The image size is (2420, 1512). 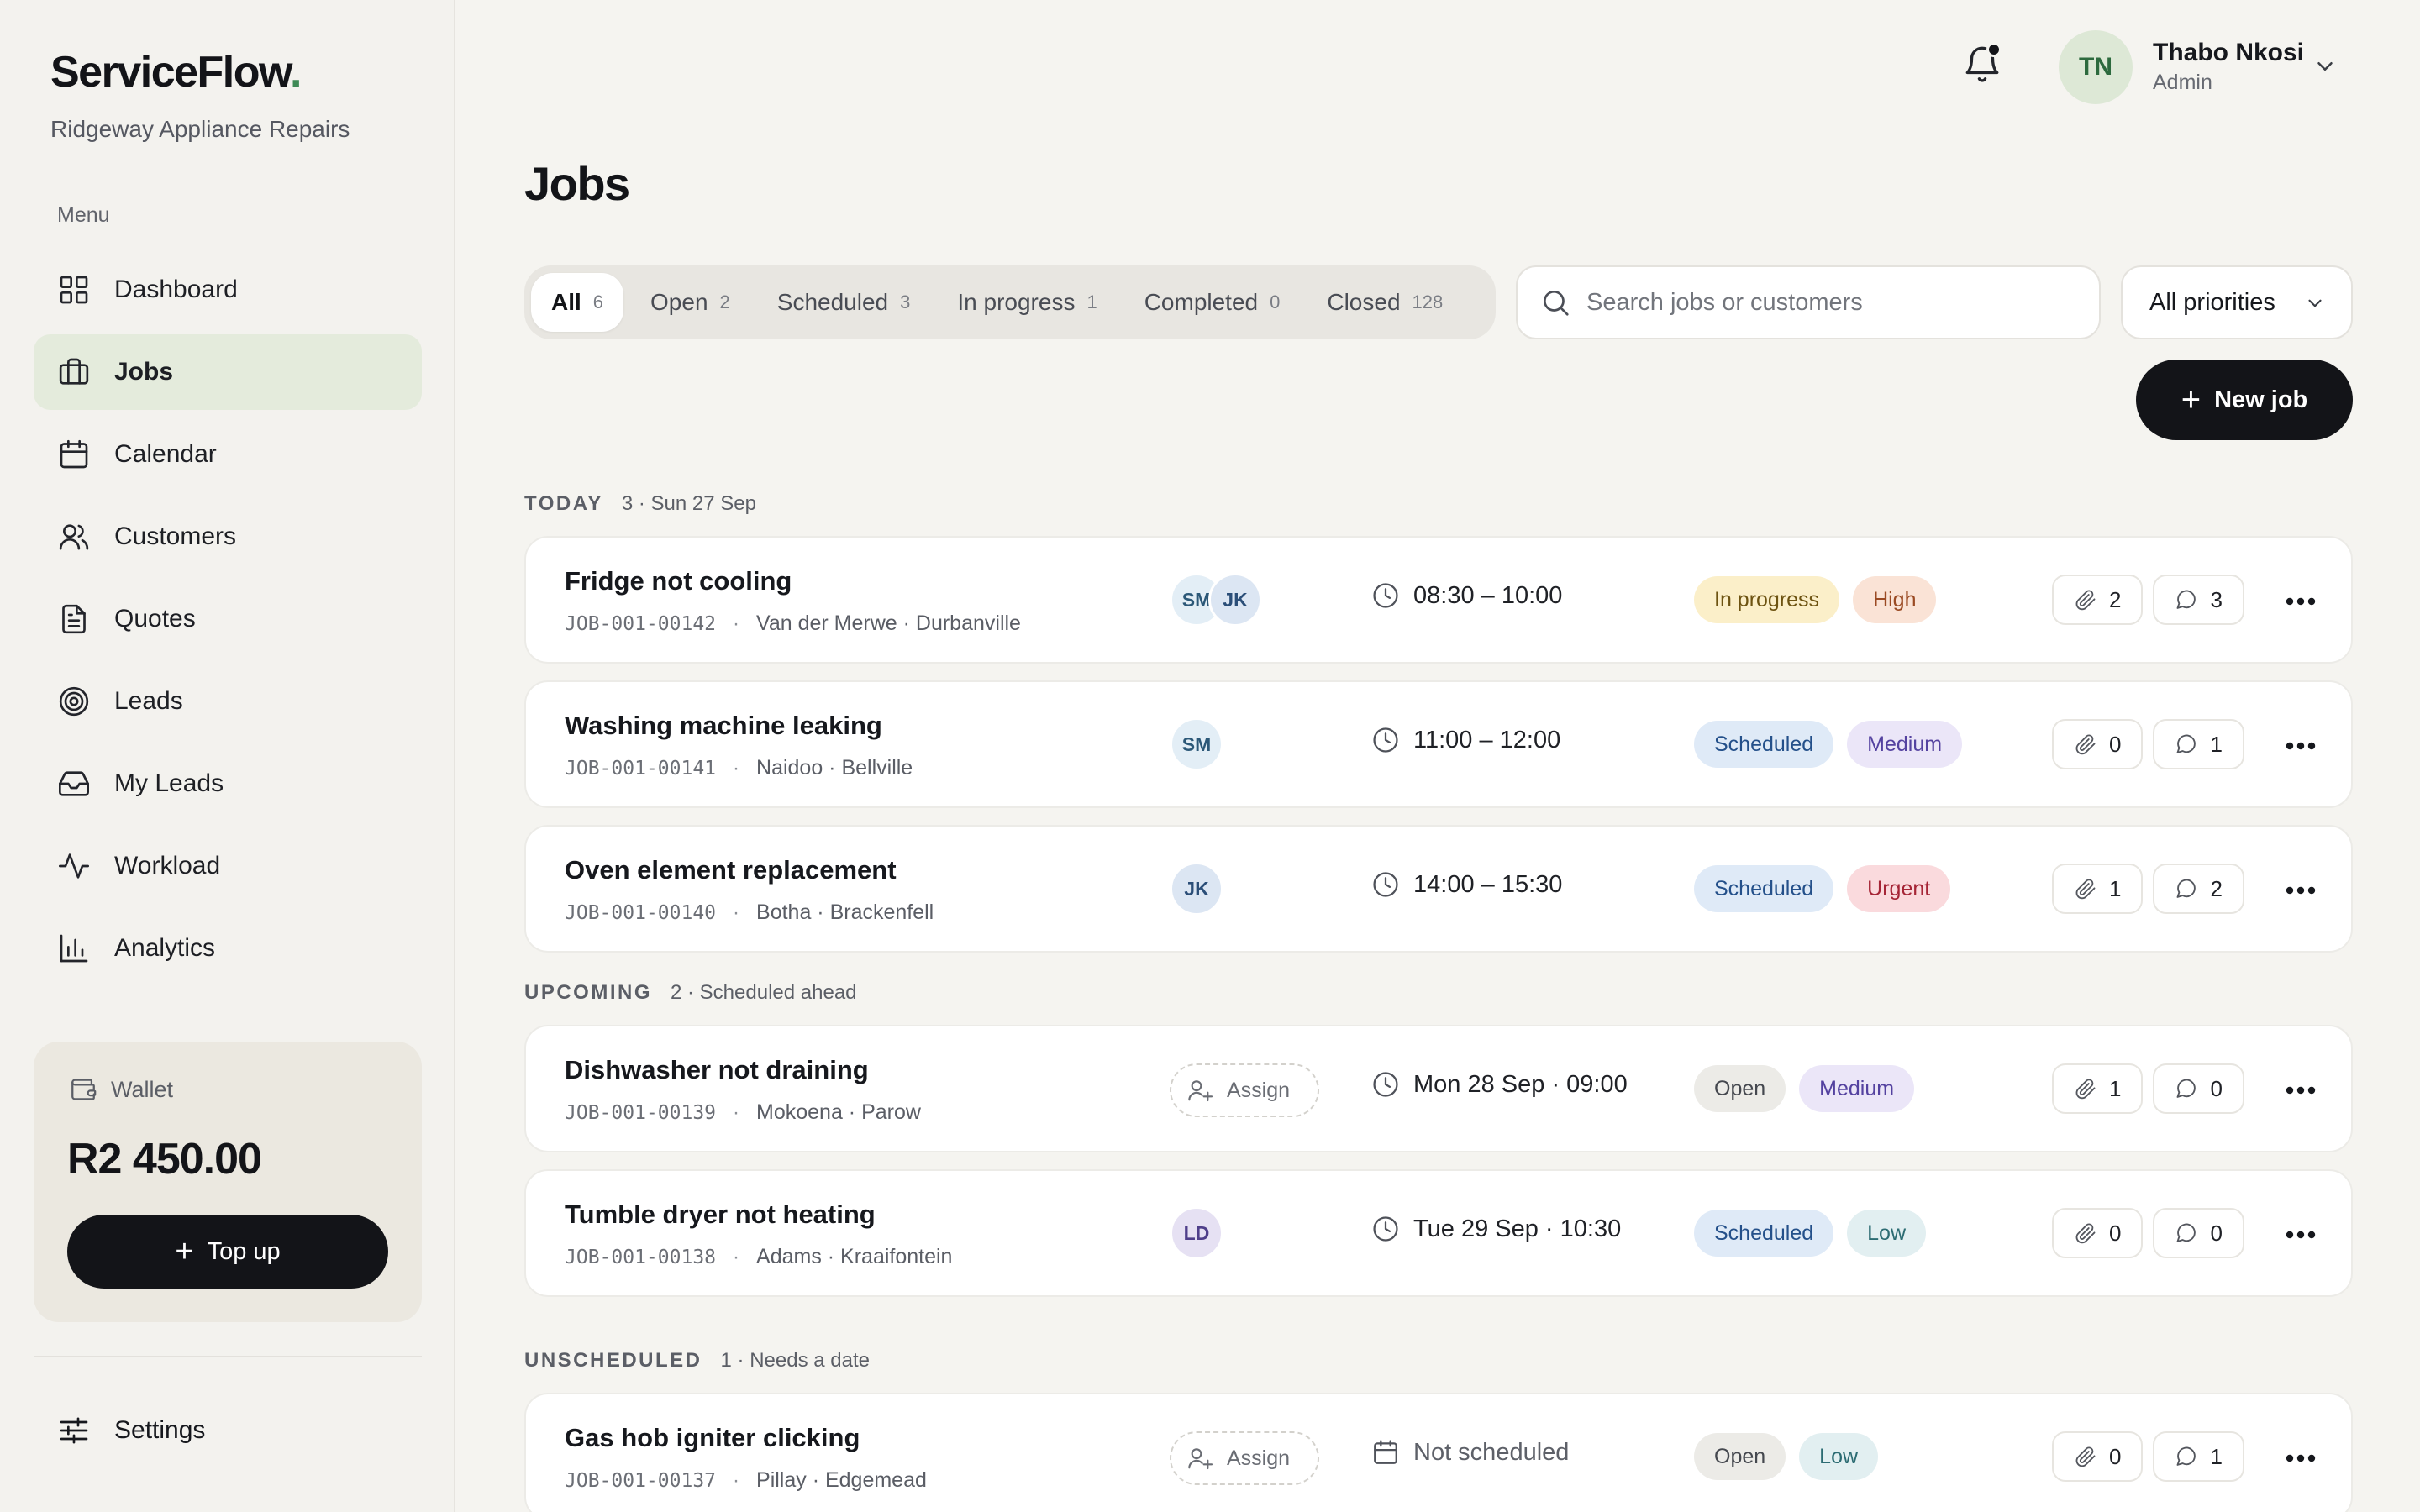 What do you see at coordinates (74, 619) in the screenshot?
I see `document-icon` at bounding box center [74, 619].